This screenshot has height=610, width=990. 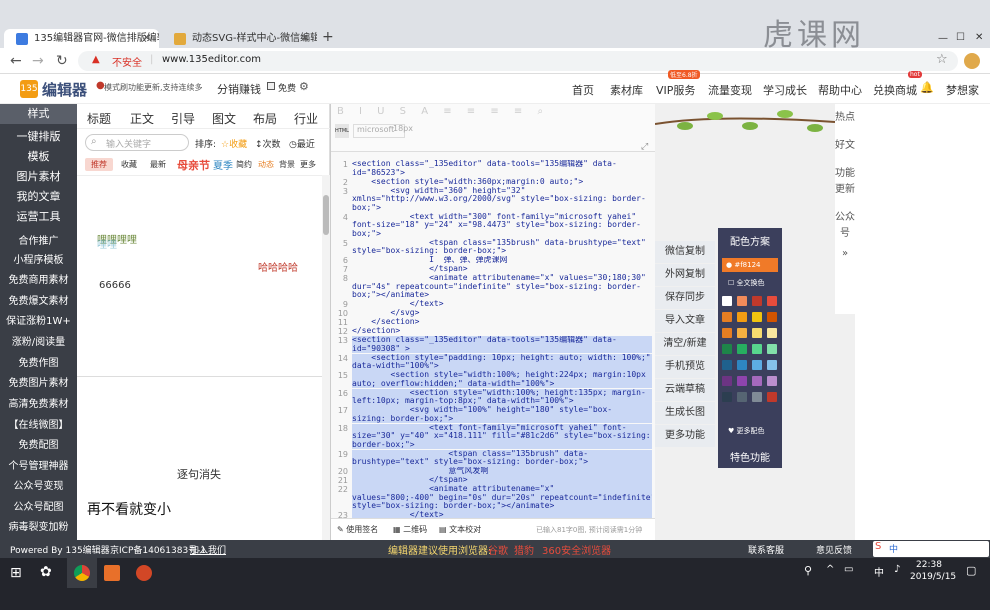 What do you see at coordinates (62, 61) in the screenshot?
I see `reload-icon: ↻` at bounding box center [62, 61].